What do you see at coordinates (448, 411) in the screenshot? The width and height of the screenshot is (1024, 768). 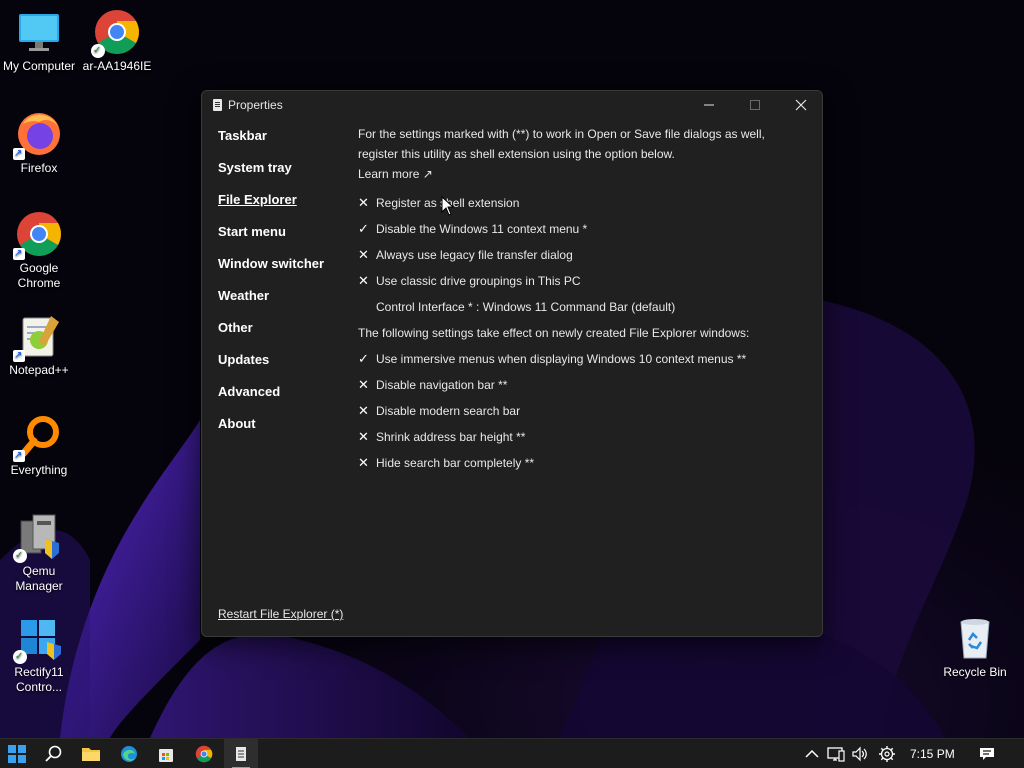 I see `option-label: Disable modern search bar` at bounding box center [448, 411].